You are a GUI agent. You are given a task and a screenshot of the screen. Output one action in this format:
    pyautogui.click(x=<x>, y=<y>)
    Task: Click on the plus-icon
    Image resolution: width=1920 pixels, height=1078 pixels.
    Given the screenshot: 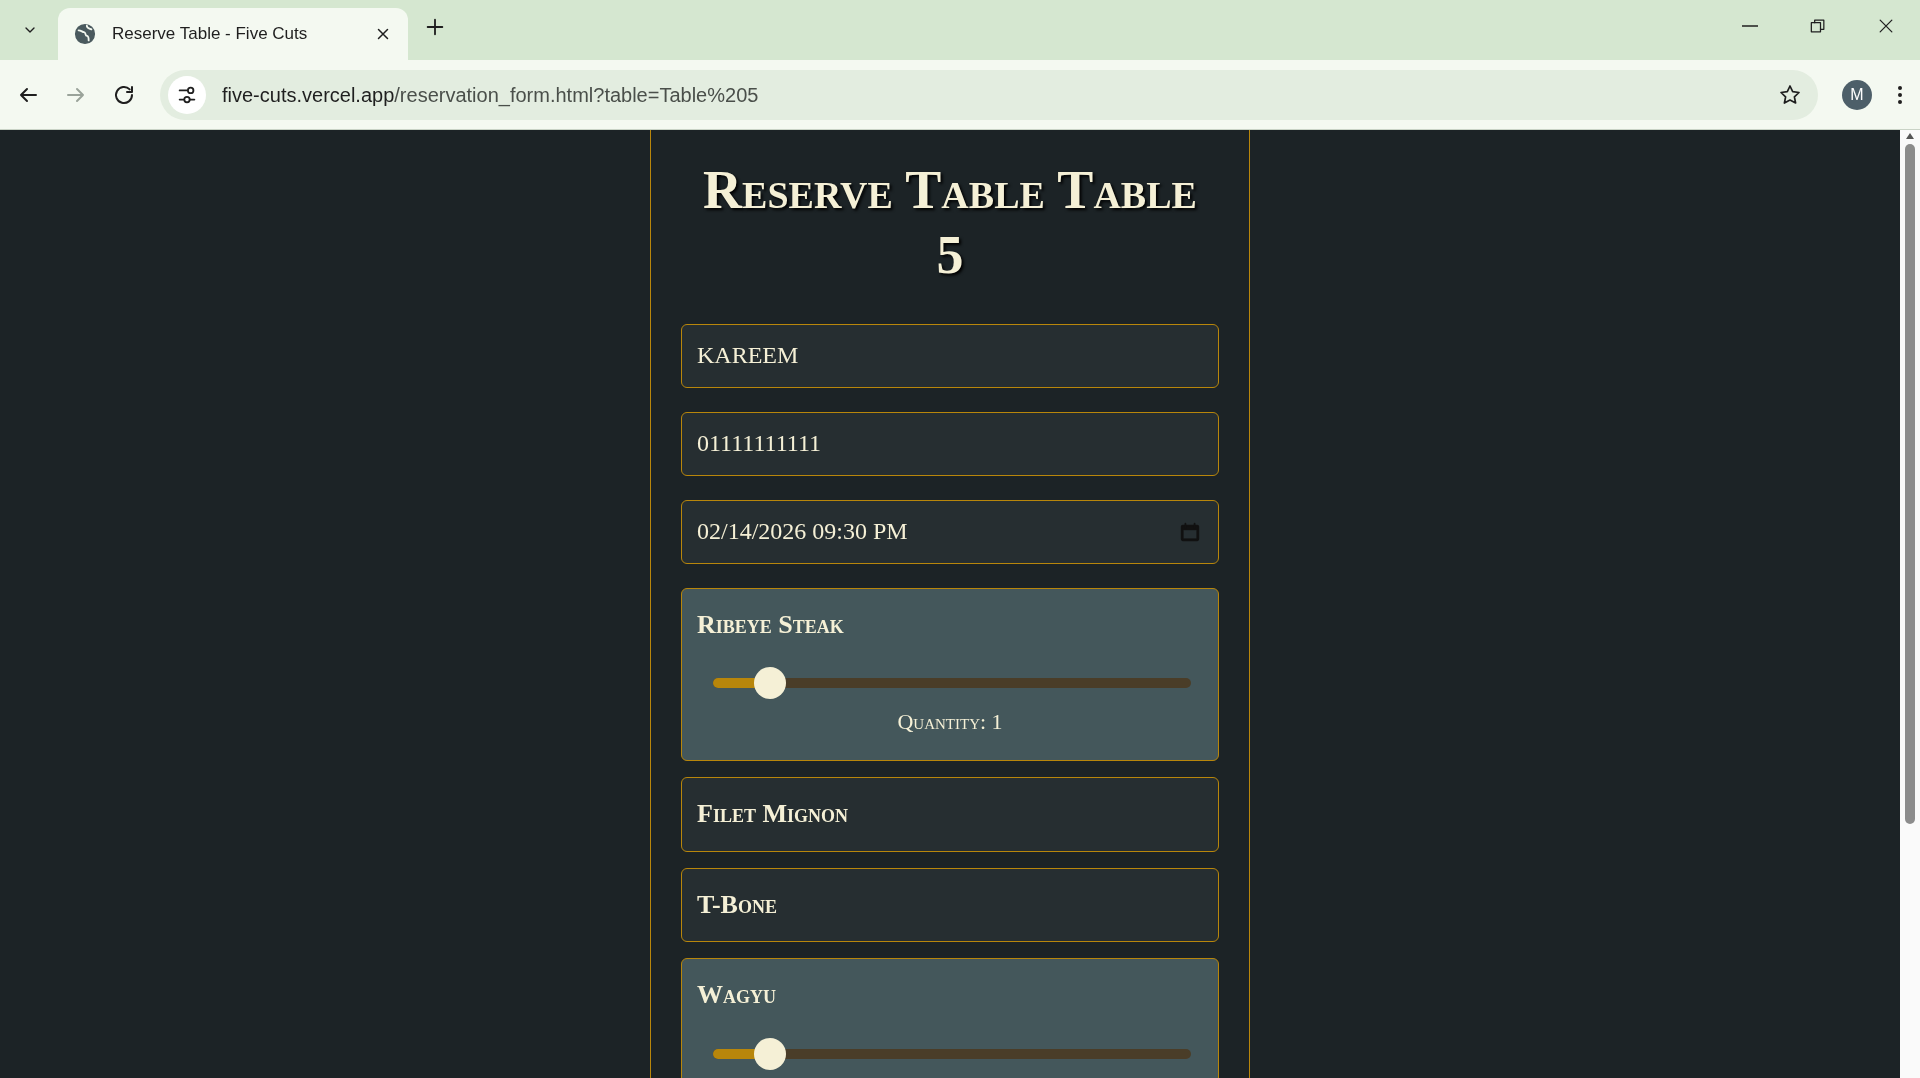 What is the action you would take?
    pyautogui.click(x=435, y=27)
    